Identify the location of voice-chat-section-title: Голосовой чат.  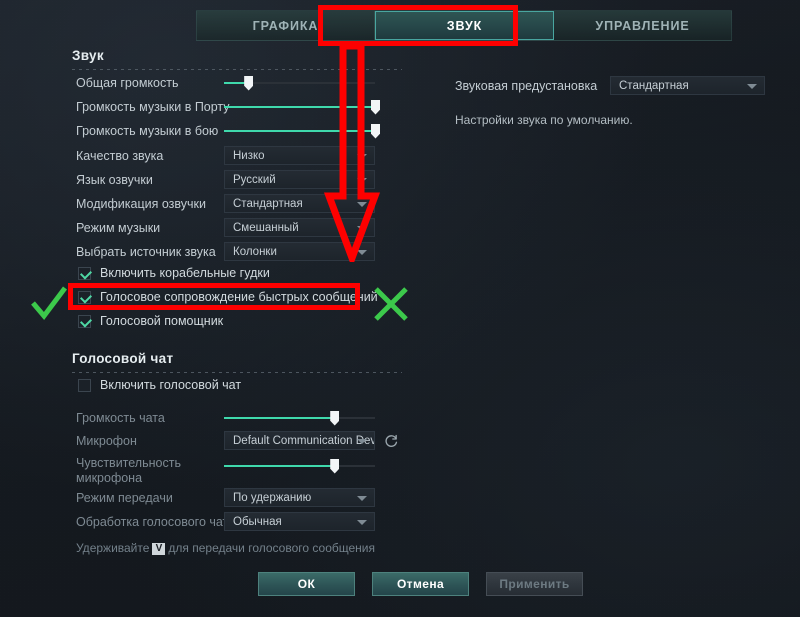
(123, 358).